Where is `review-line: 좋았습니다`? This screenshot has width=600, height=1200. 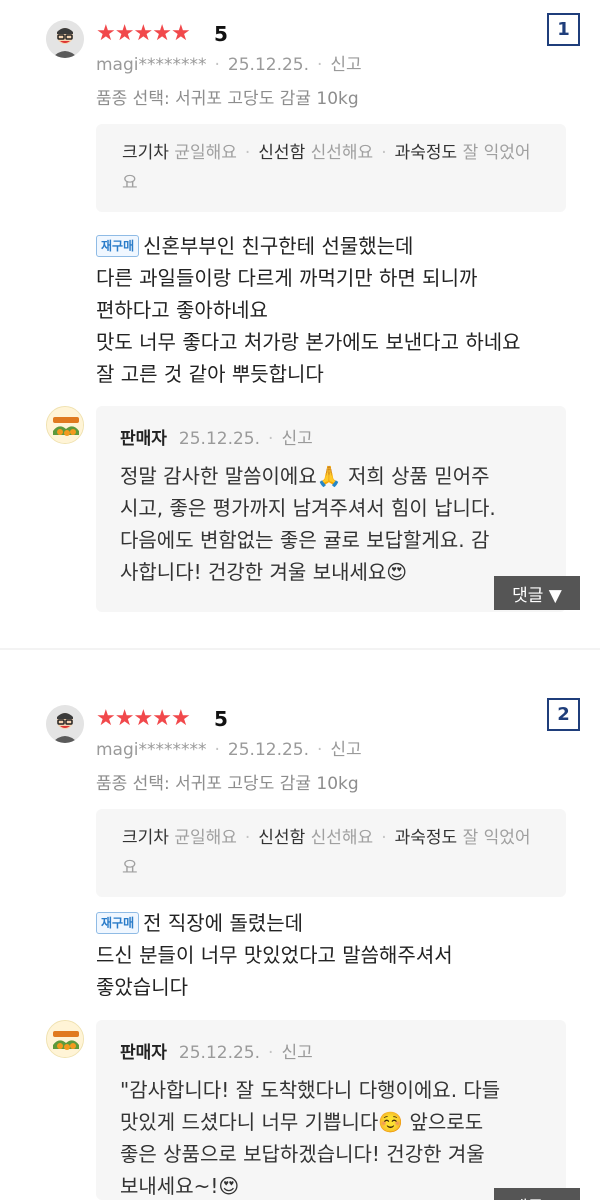
review-line: 좋았습니다 is located at coordinates (142, 987).